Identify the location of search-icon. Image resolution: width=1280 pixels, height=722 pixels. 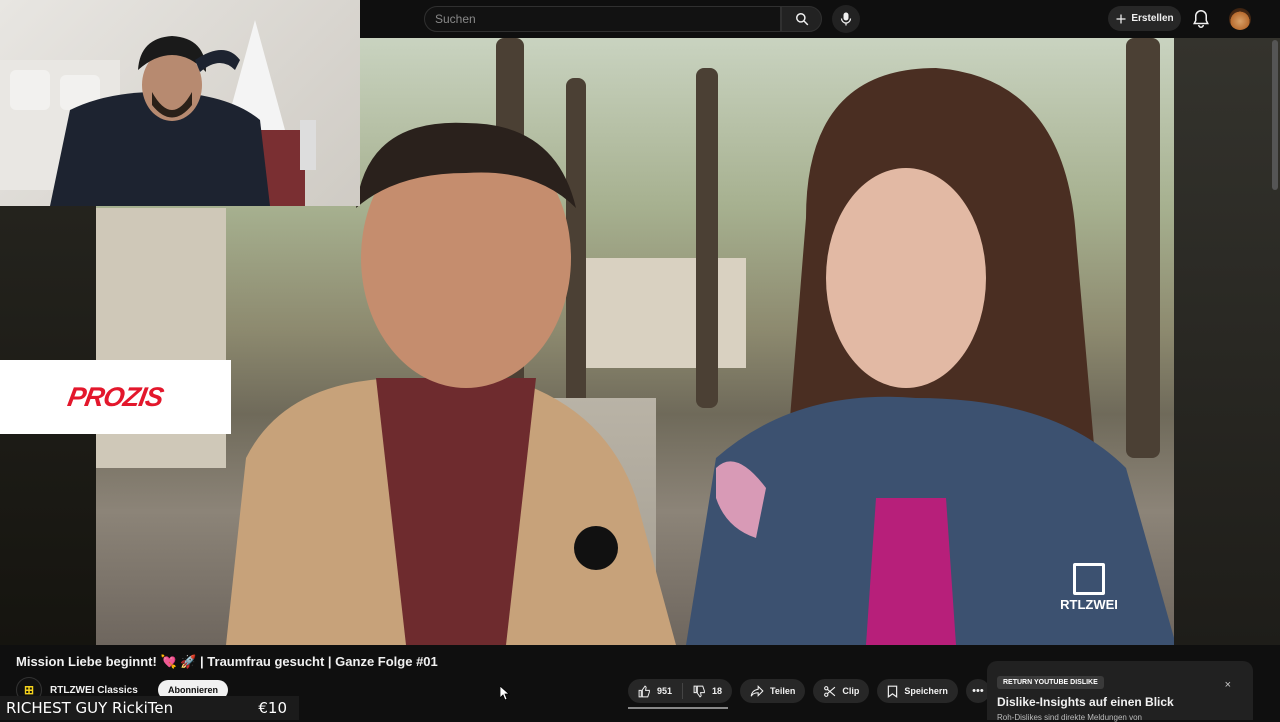
(801, 19).